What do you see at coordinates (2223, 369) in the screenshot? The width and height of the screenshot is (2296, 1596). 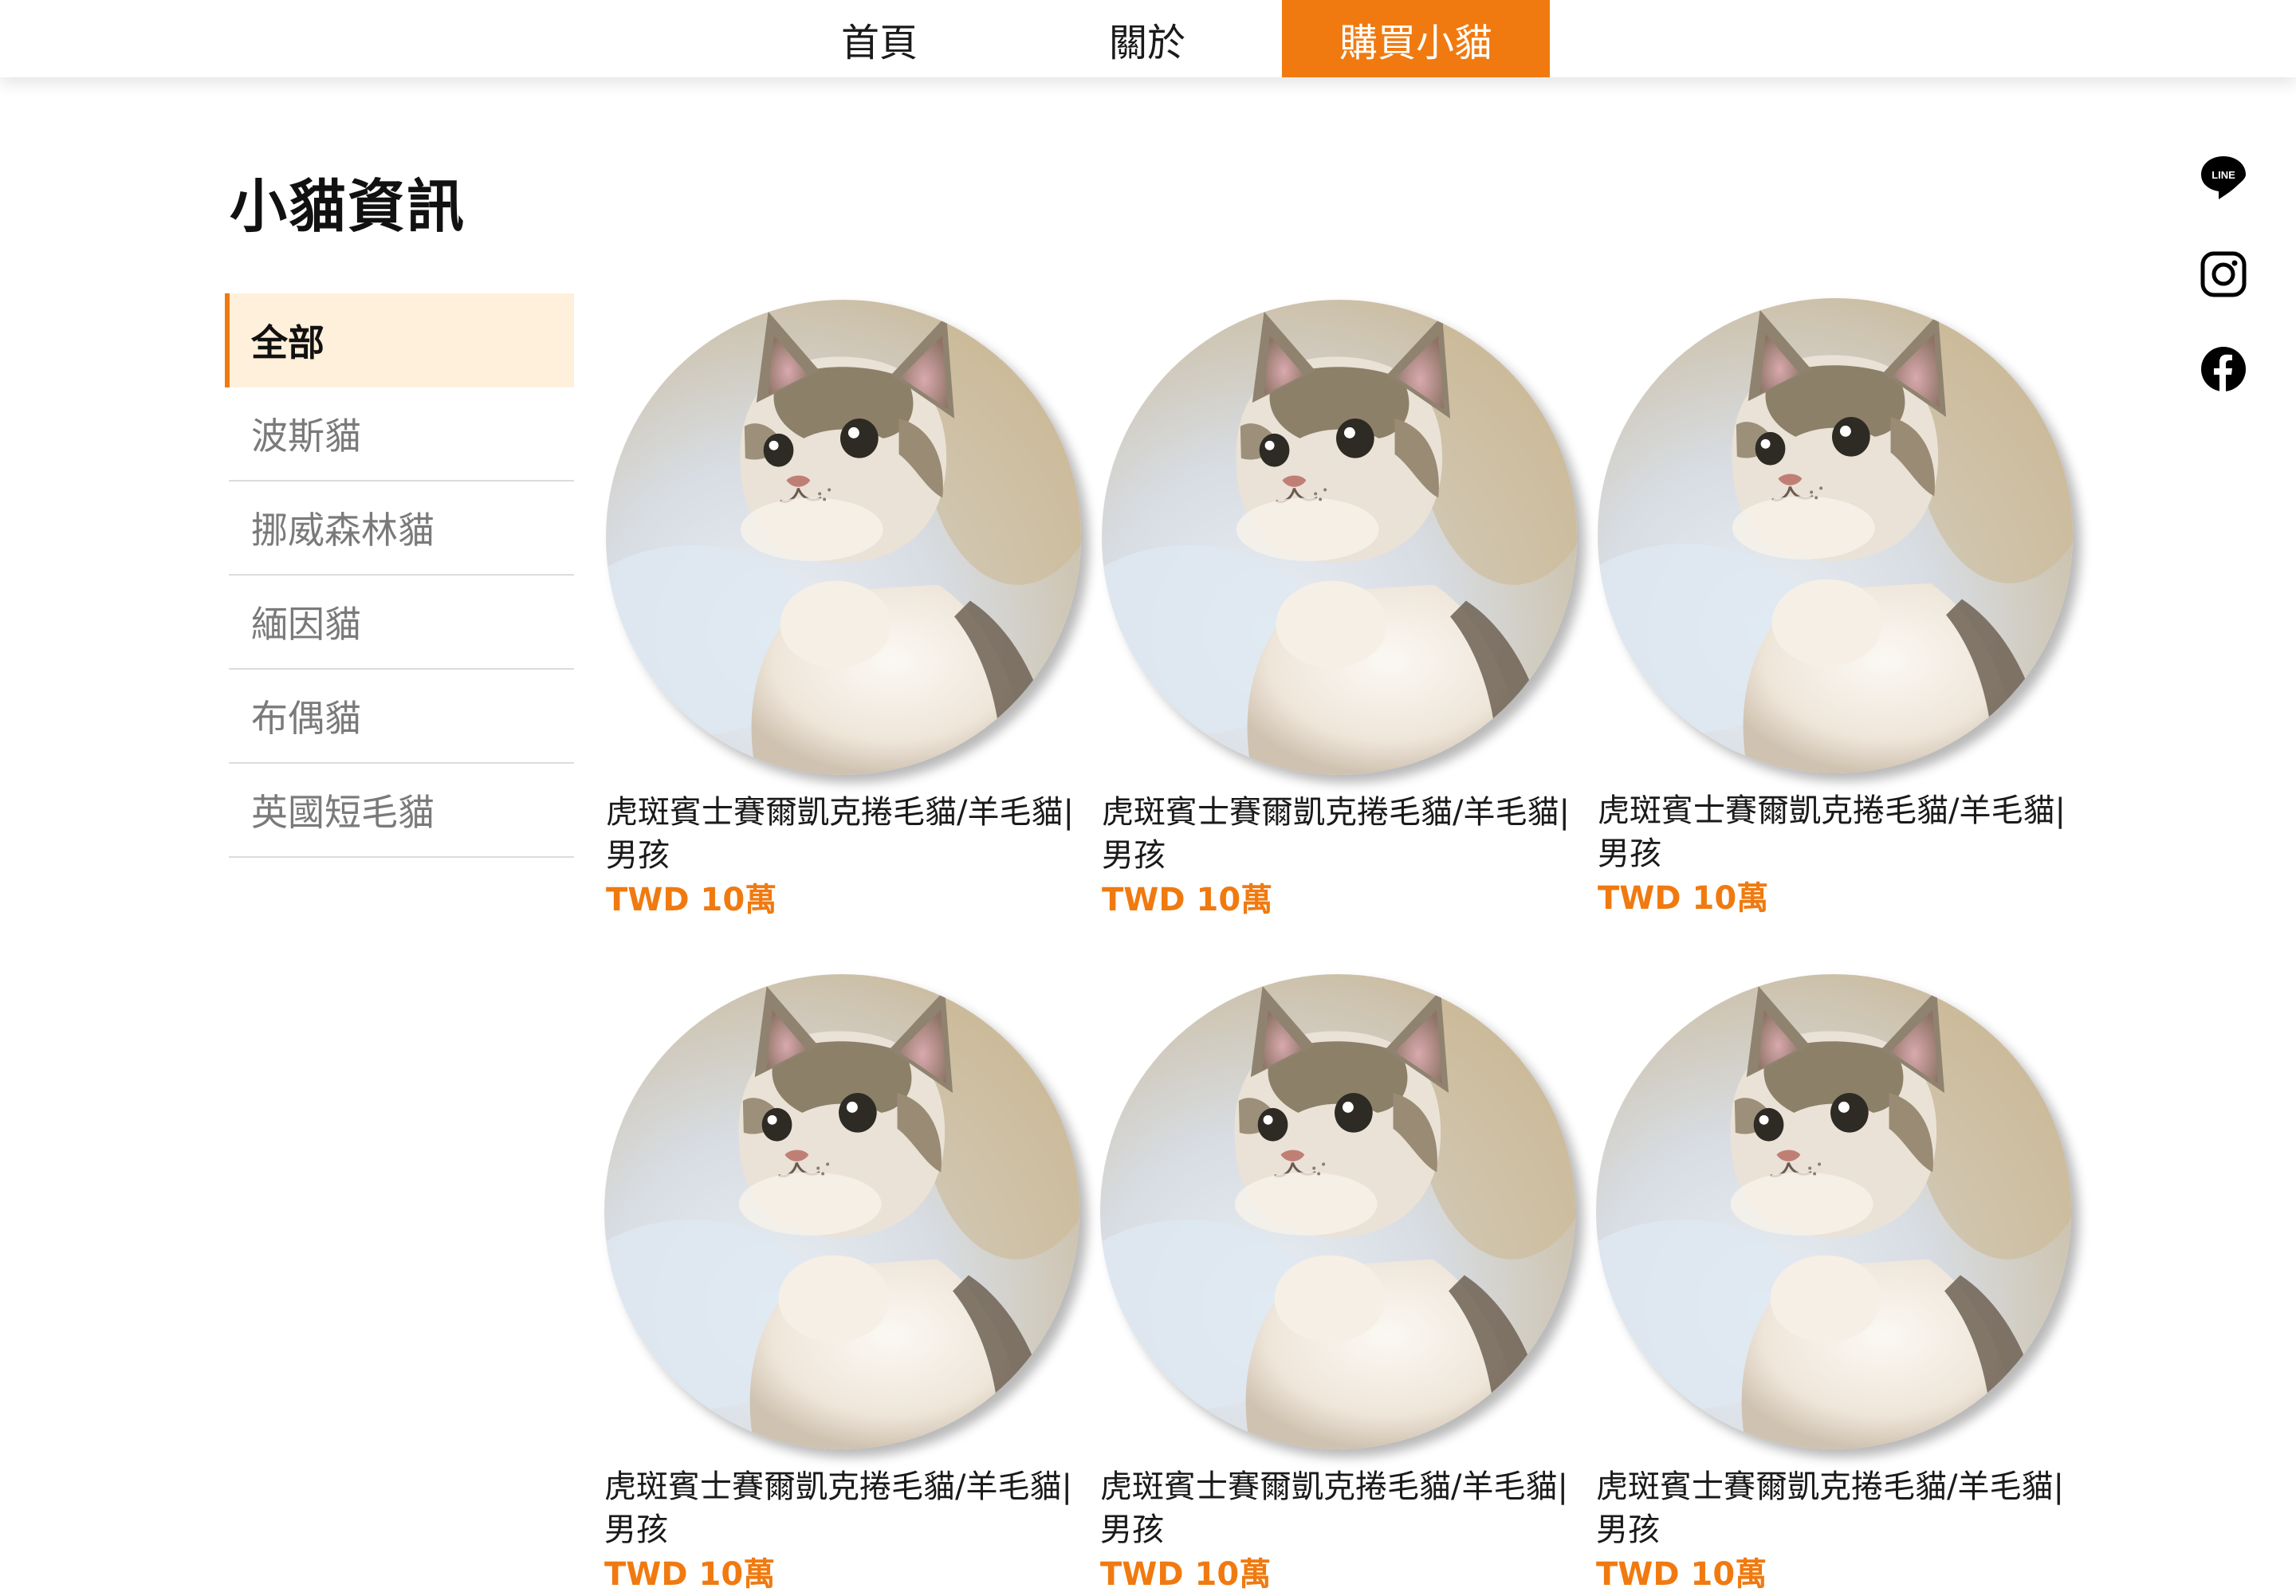 I see `facebook-icon` at bounding box center [2223, 369].